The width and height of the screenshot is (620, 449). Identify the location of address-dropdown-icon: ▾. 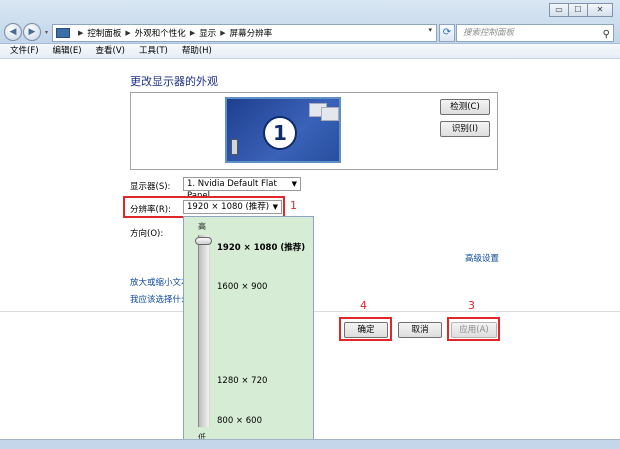
(430, 30).